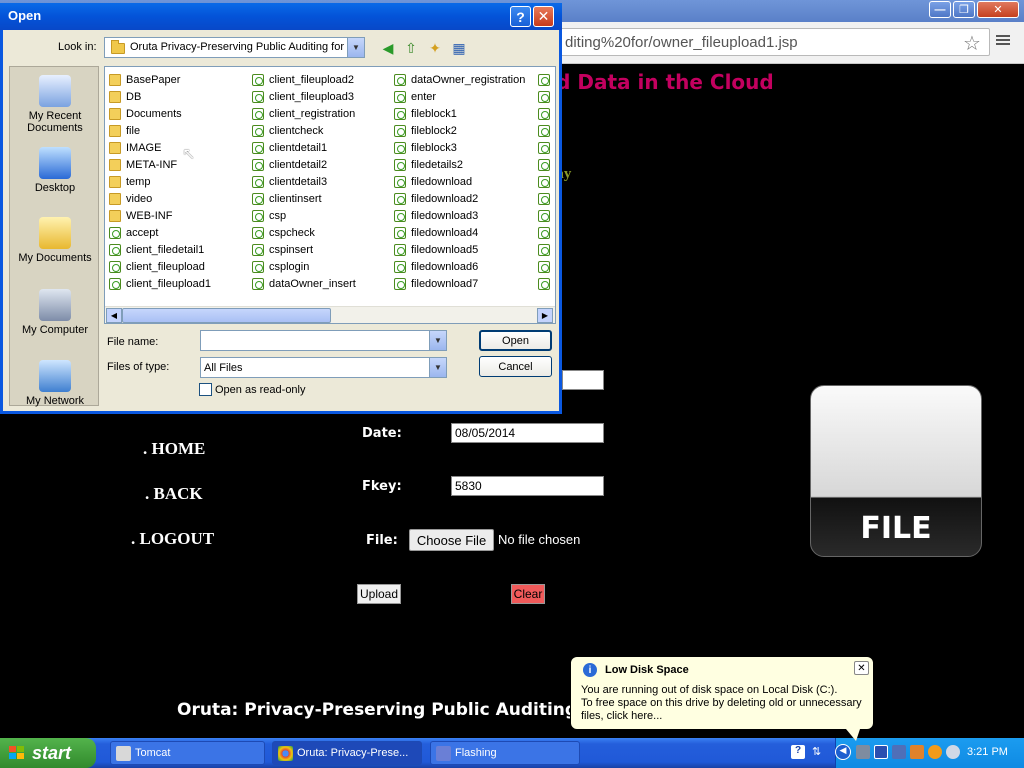  Describe the element at coordinates (160, 283) in the screenshot. I see `file-item: client_fileupload1` at that location.